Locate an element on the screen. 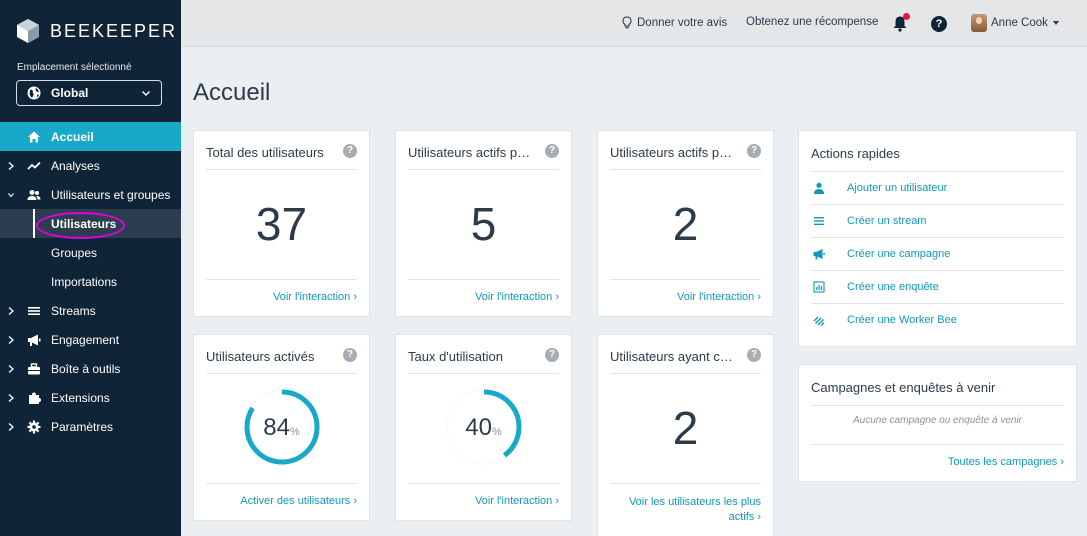  nav-item-home: Accueil is located at coordinates (90, 136).